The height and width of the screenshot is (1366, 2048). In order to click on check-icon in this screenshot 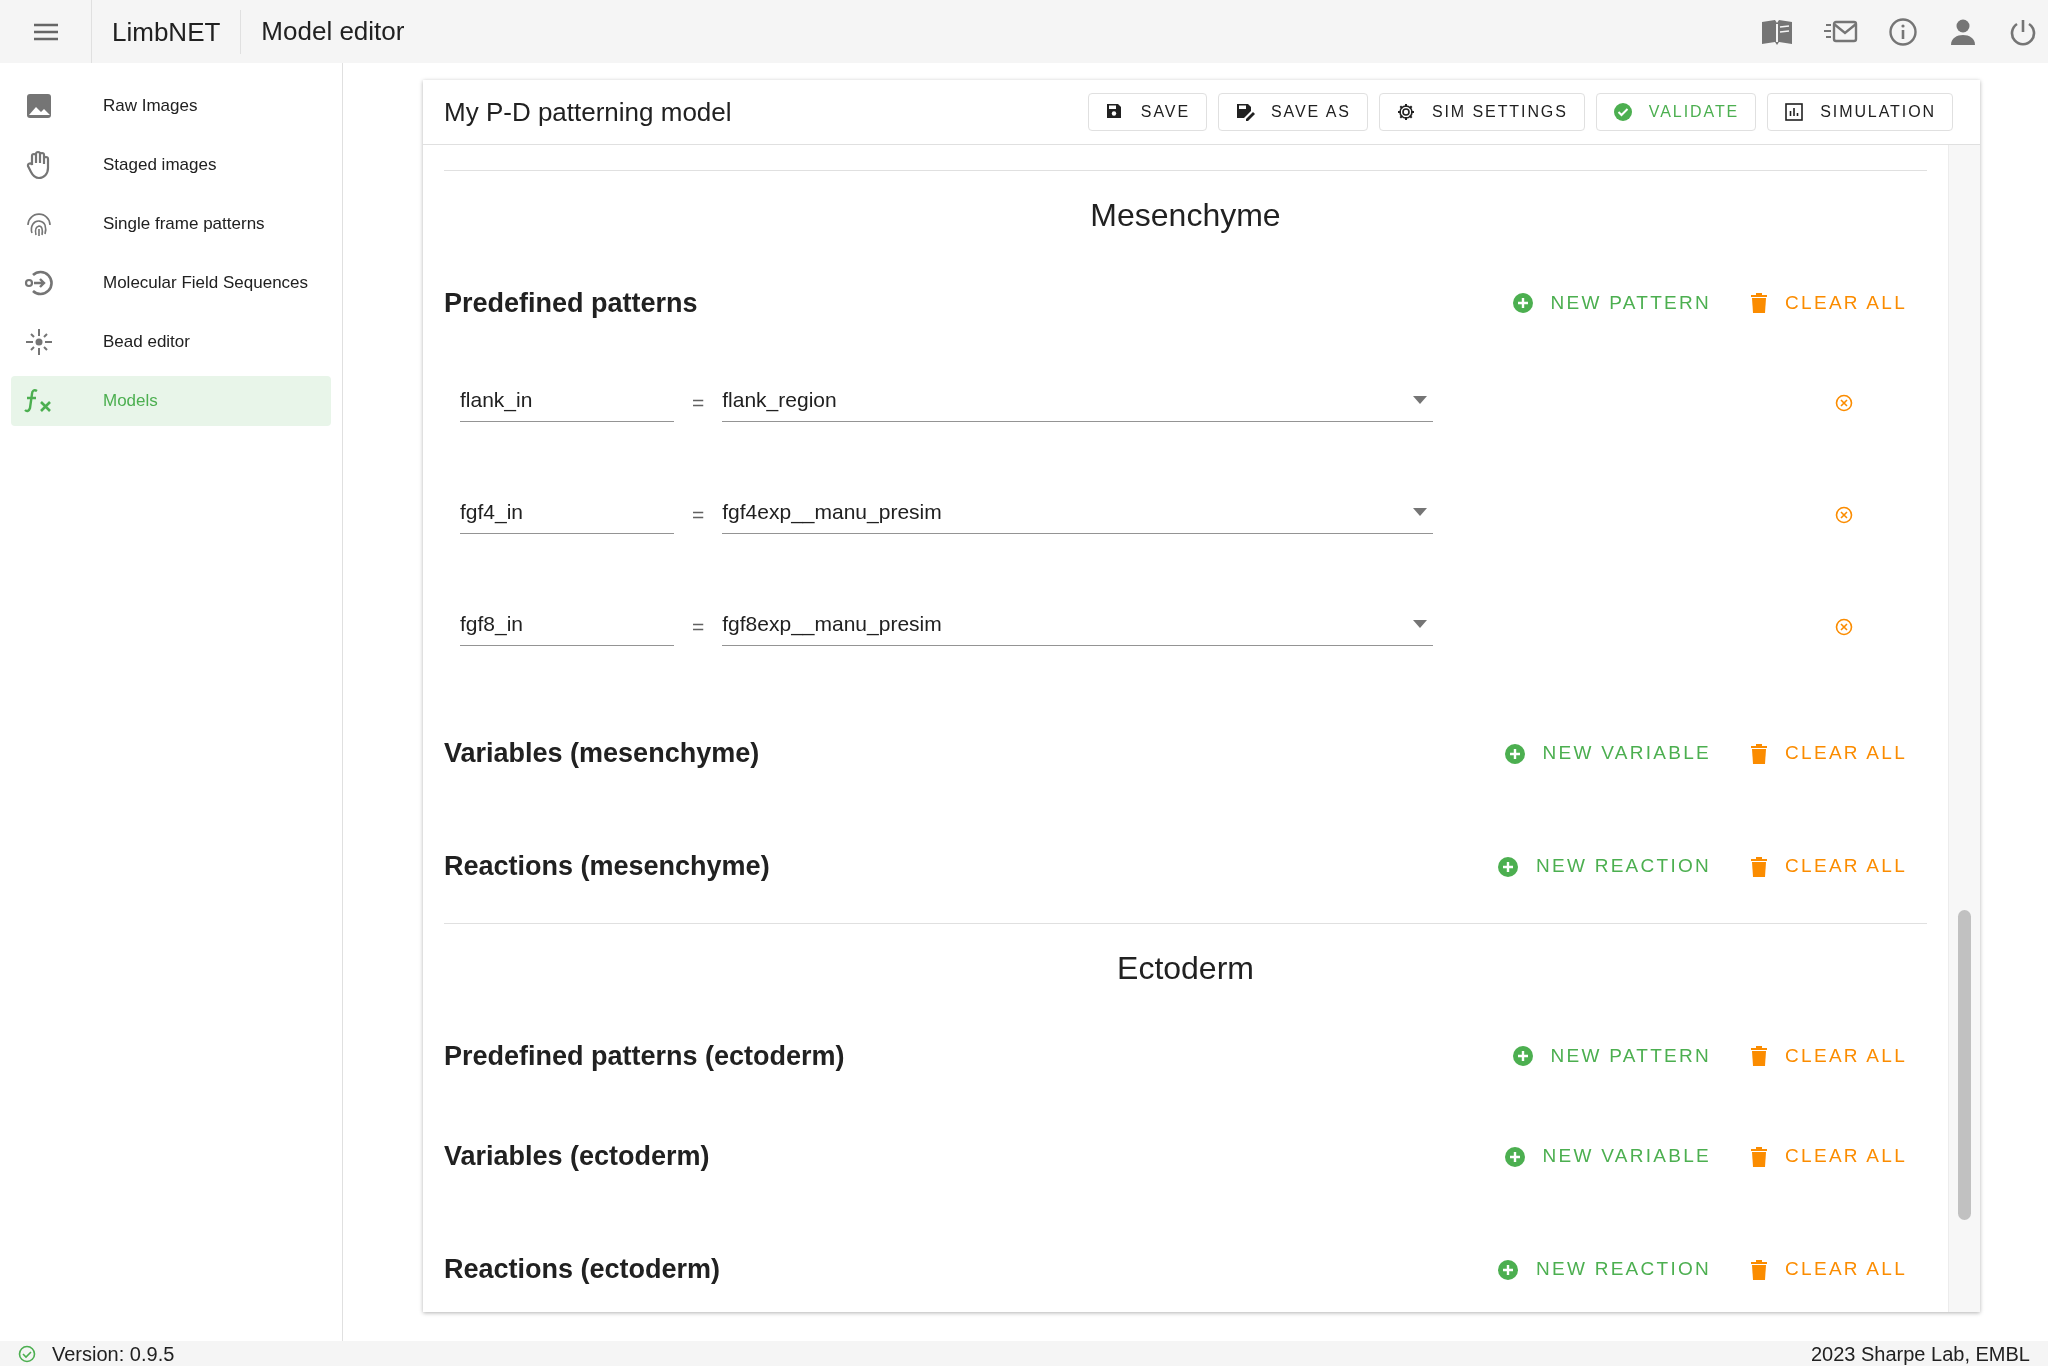, I will do `click(27, 1353)`.